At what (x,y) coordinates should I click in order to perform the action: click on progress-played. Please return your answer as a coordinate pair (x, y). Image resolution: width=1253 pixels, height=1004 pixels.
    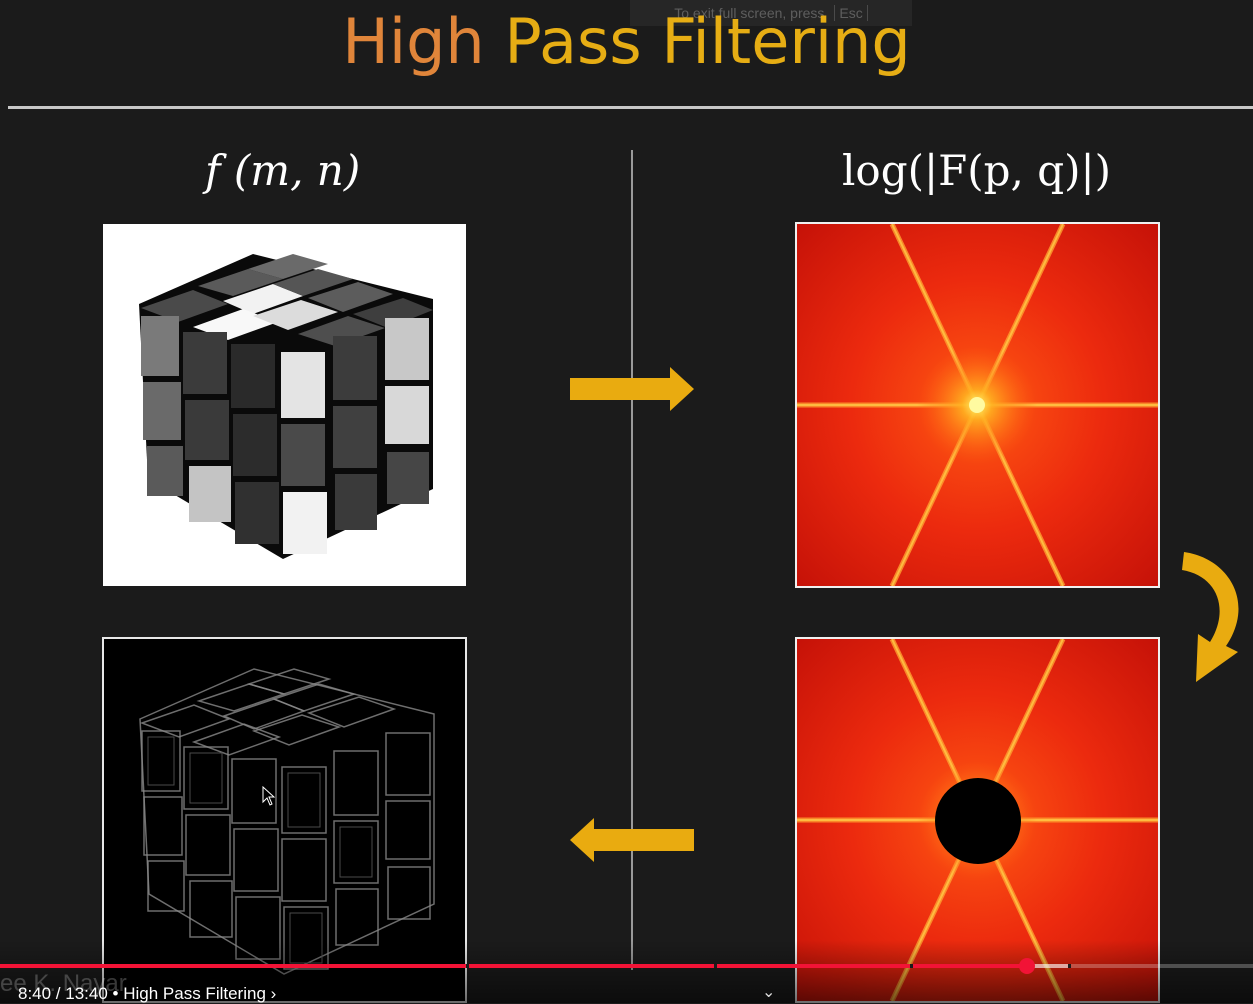
    Looking at the image, I should click on (514, 966).